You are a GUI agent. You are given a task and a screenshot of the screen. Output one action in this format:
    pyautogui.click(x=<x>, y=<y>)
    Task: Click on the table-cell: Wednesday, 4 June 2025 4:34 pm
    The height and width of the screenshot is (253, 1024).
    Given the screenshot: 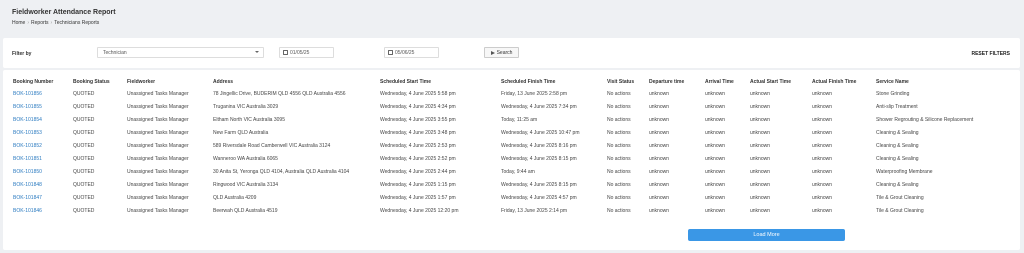 What is the action you would take?
    pyautogui.click(x=418, y=106)
    